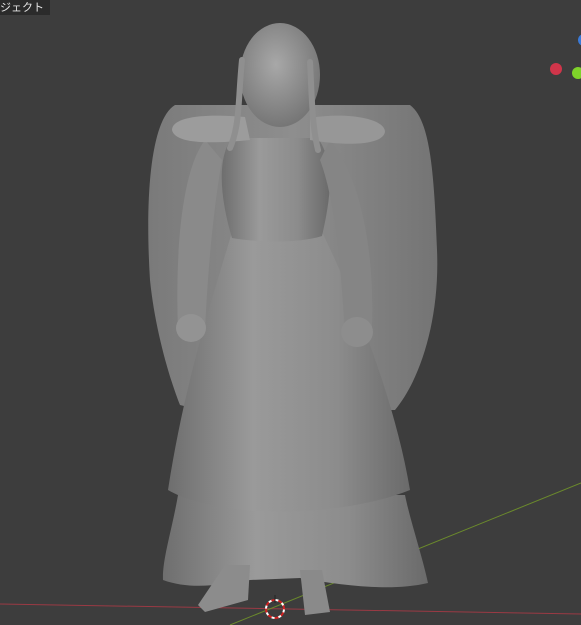  I want to click on left-hand, so click(191, 328).